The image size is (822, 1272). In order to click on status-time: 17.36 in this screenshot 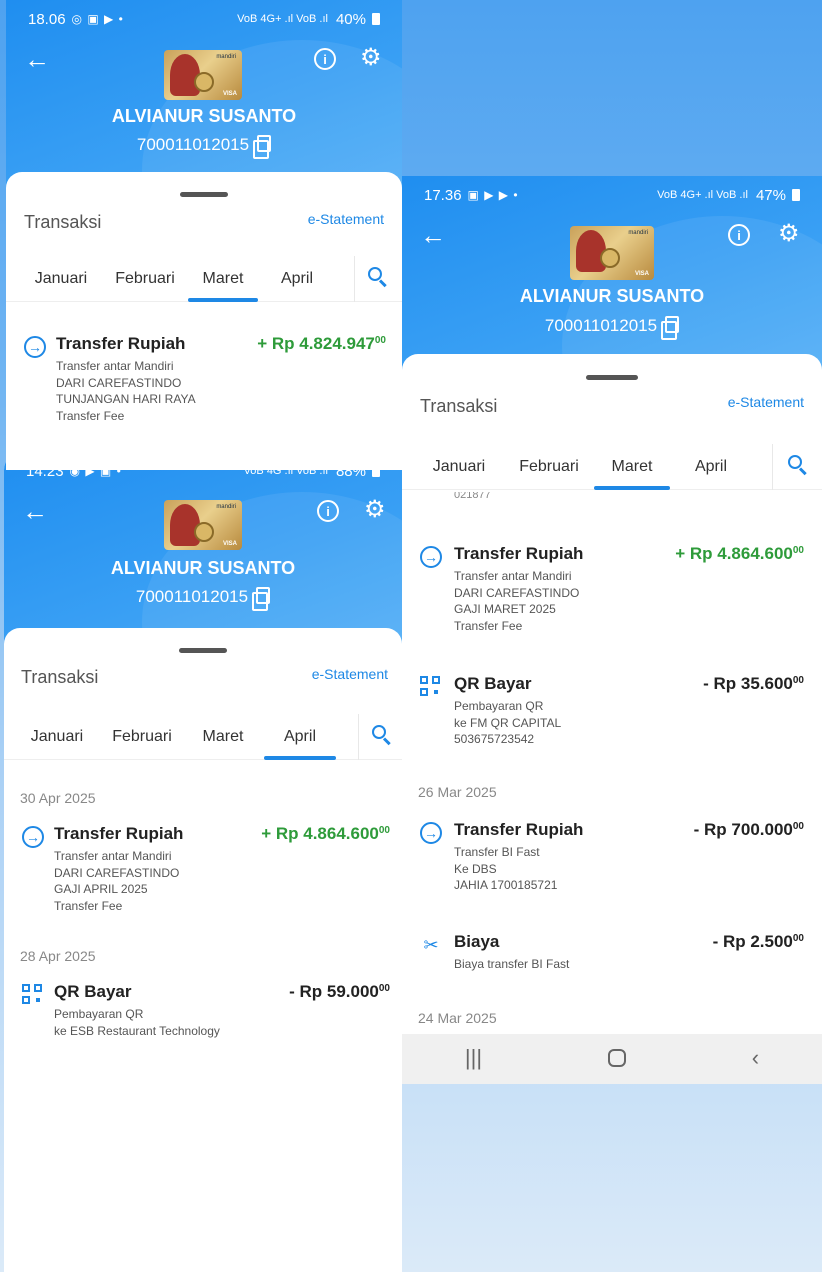, I will do `click(443, 195)`.